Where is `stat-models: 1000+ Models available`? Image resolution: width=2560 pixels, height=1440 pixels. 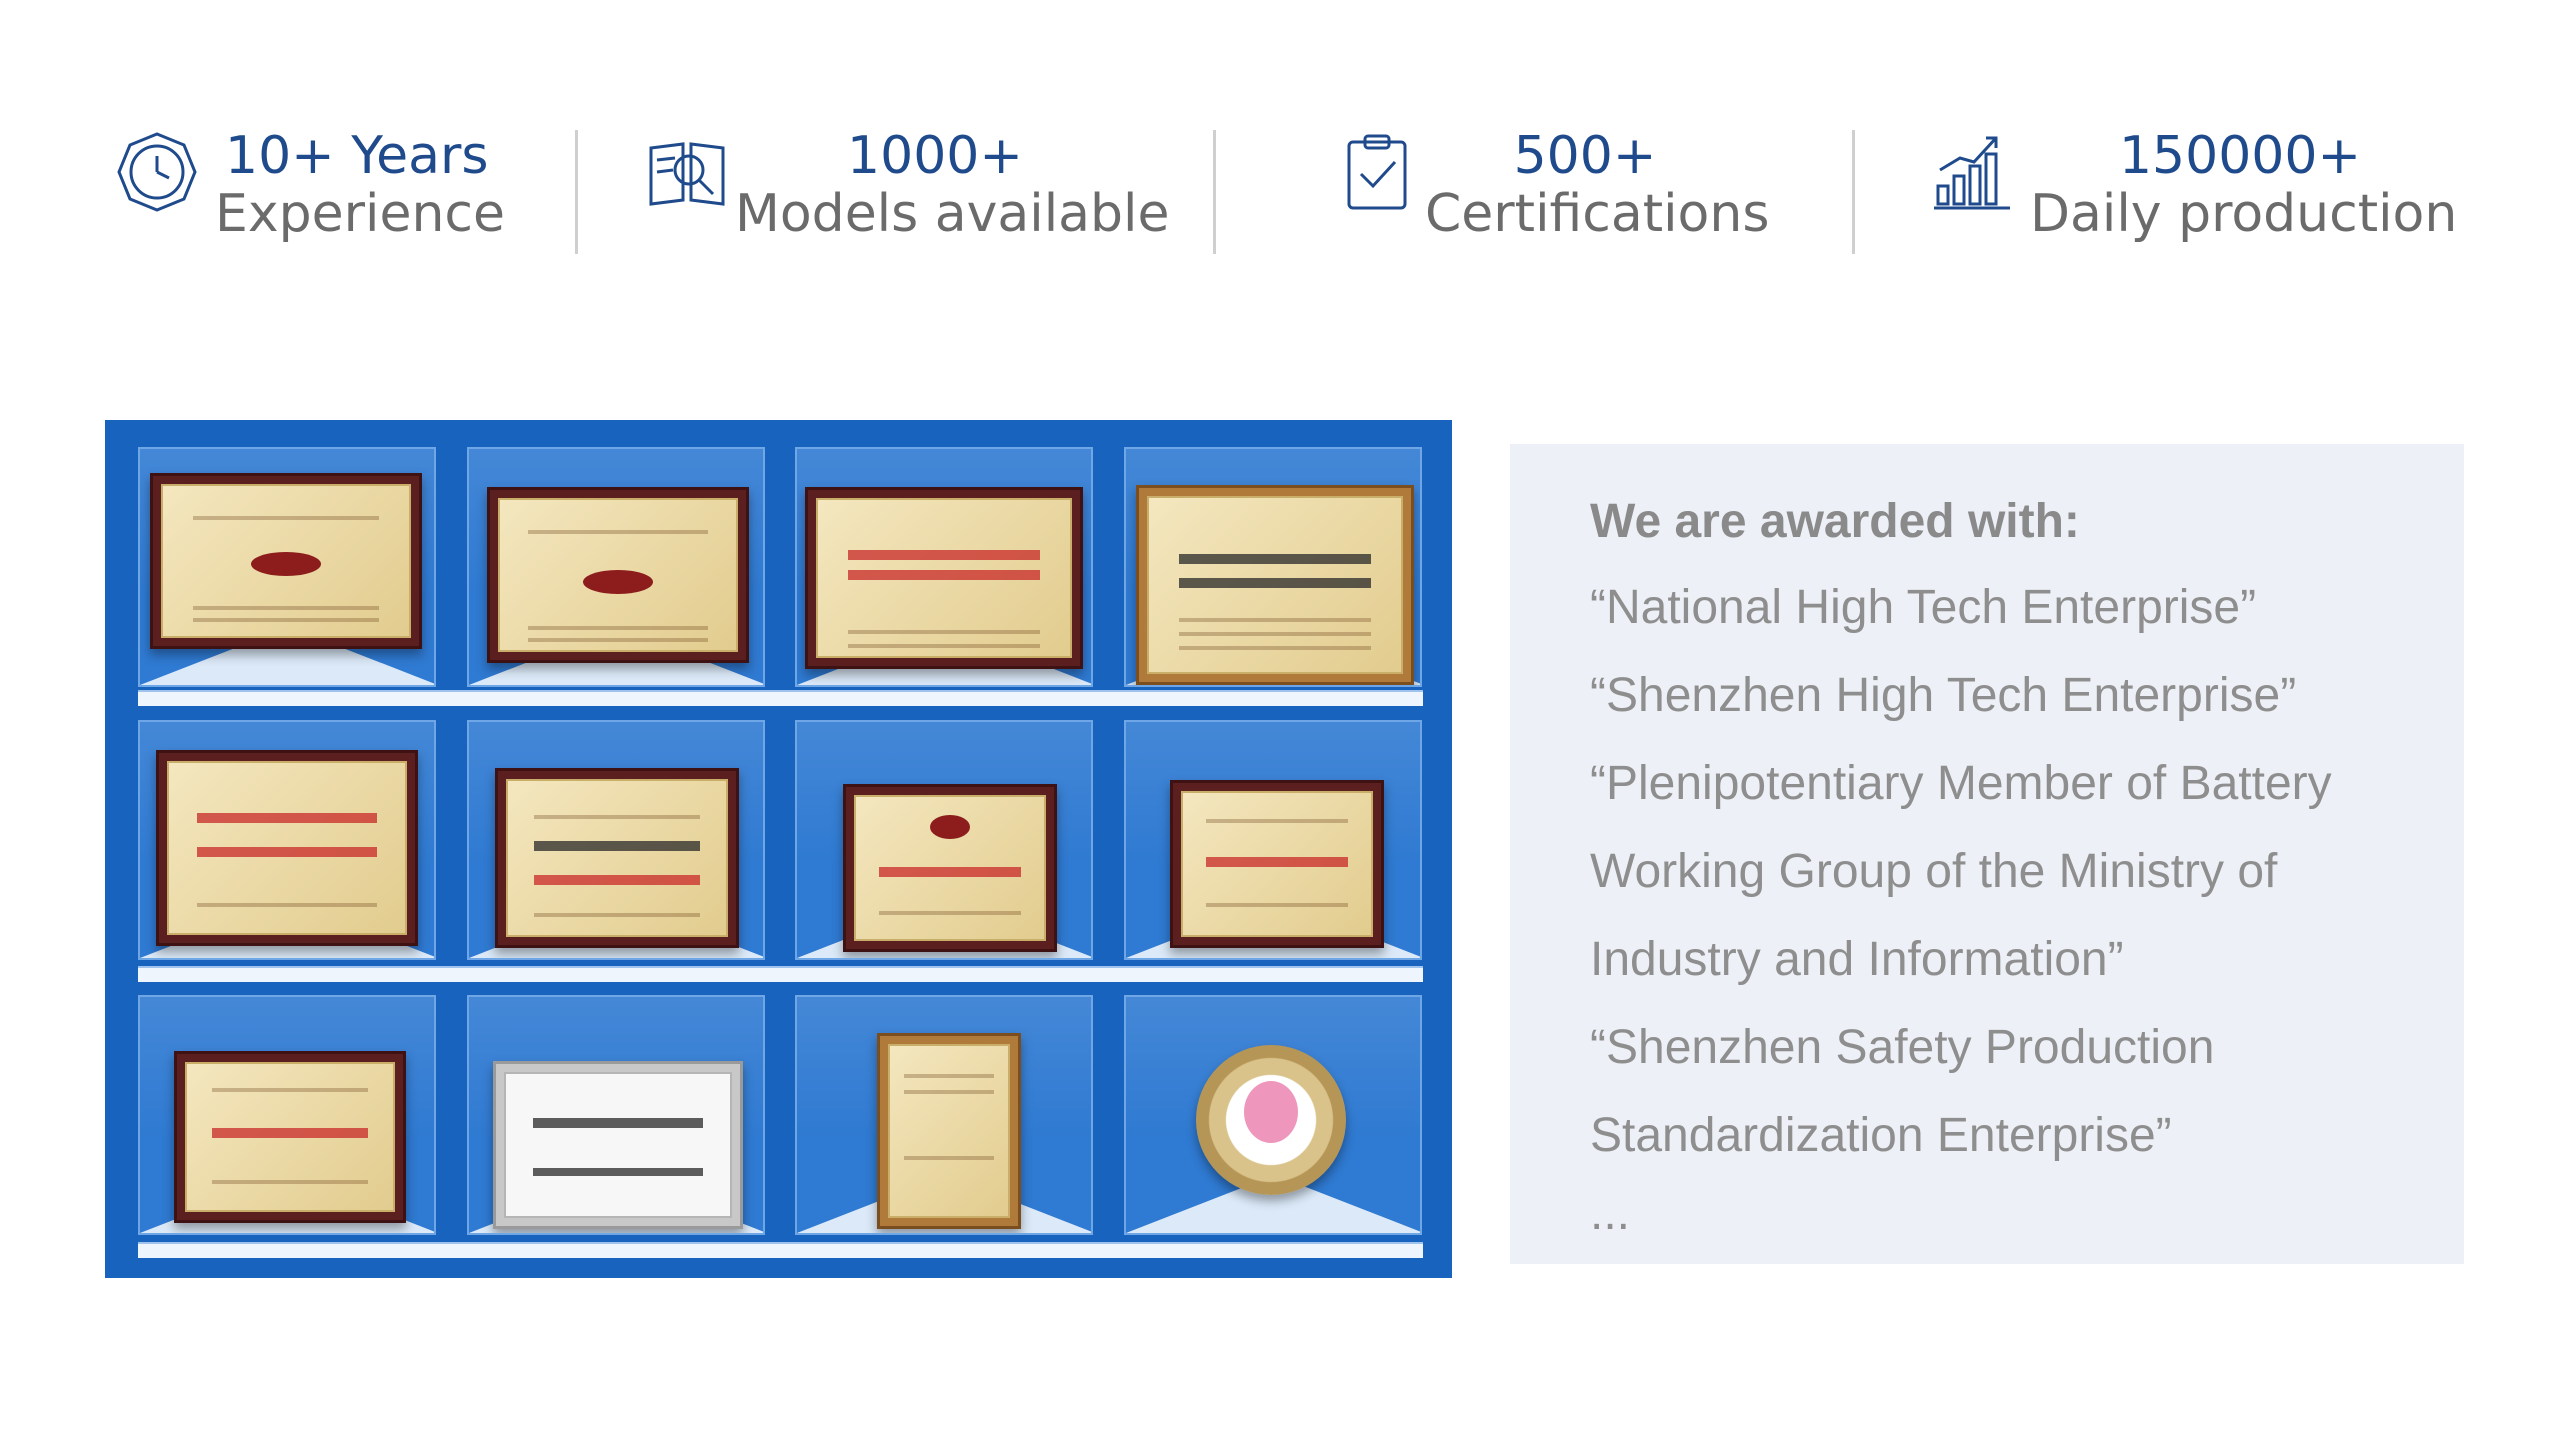 stat-models: 1000+ Models available is located at coordinates (907, 190).